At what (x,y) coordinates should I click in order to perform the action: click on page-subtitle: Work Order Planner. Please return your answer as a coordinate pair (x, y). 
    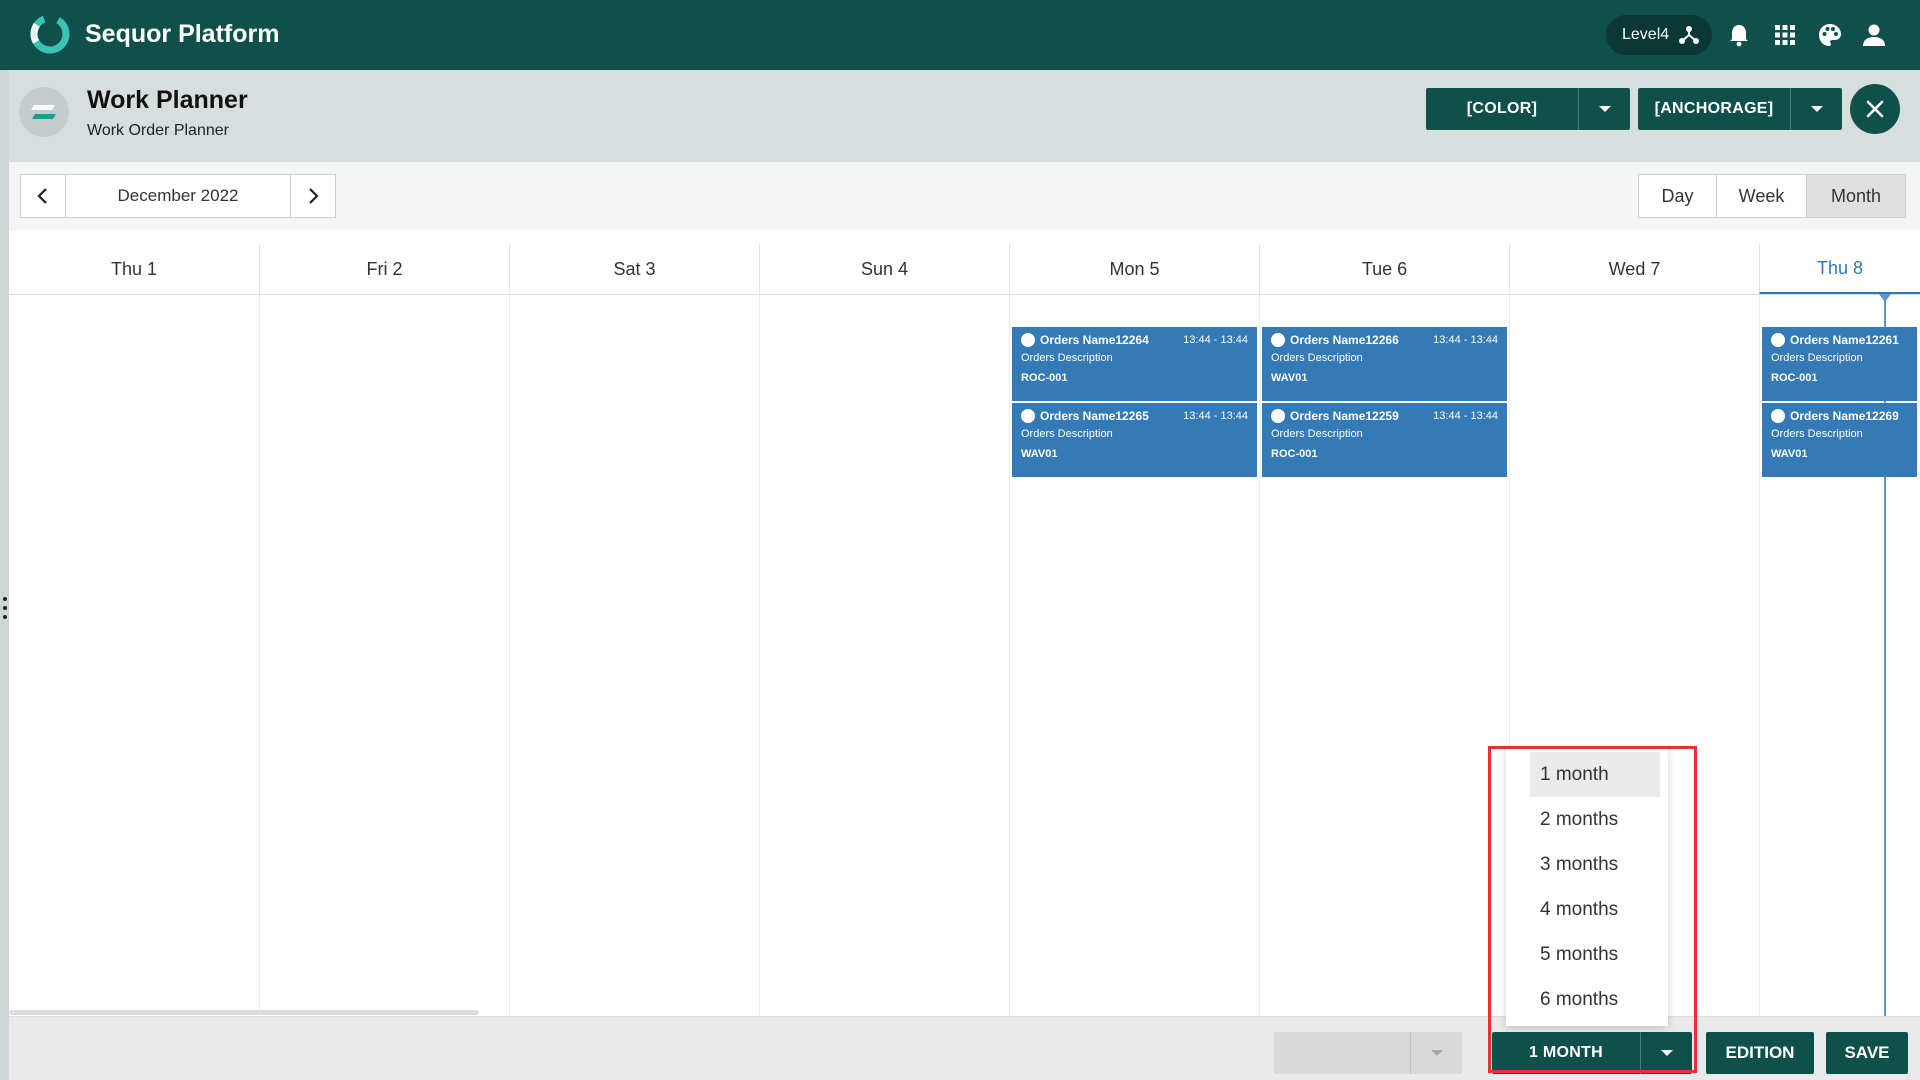
    Looking at the image, I should click on (158, 130).